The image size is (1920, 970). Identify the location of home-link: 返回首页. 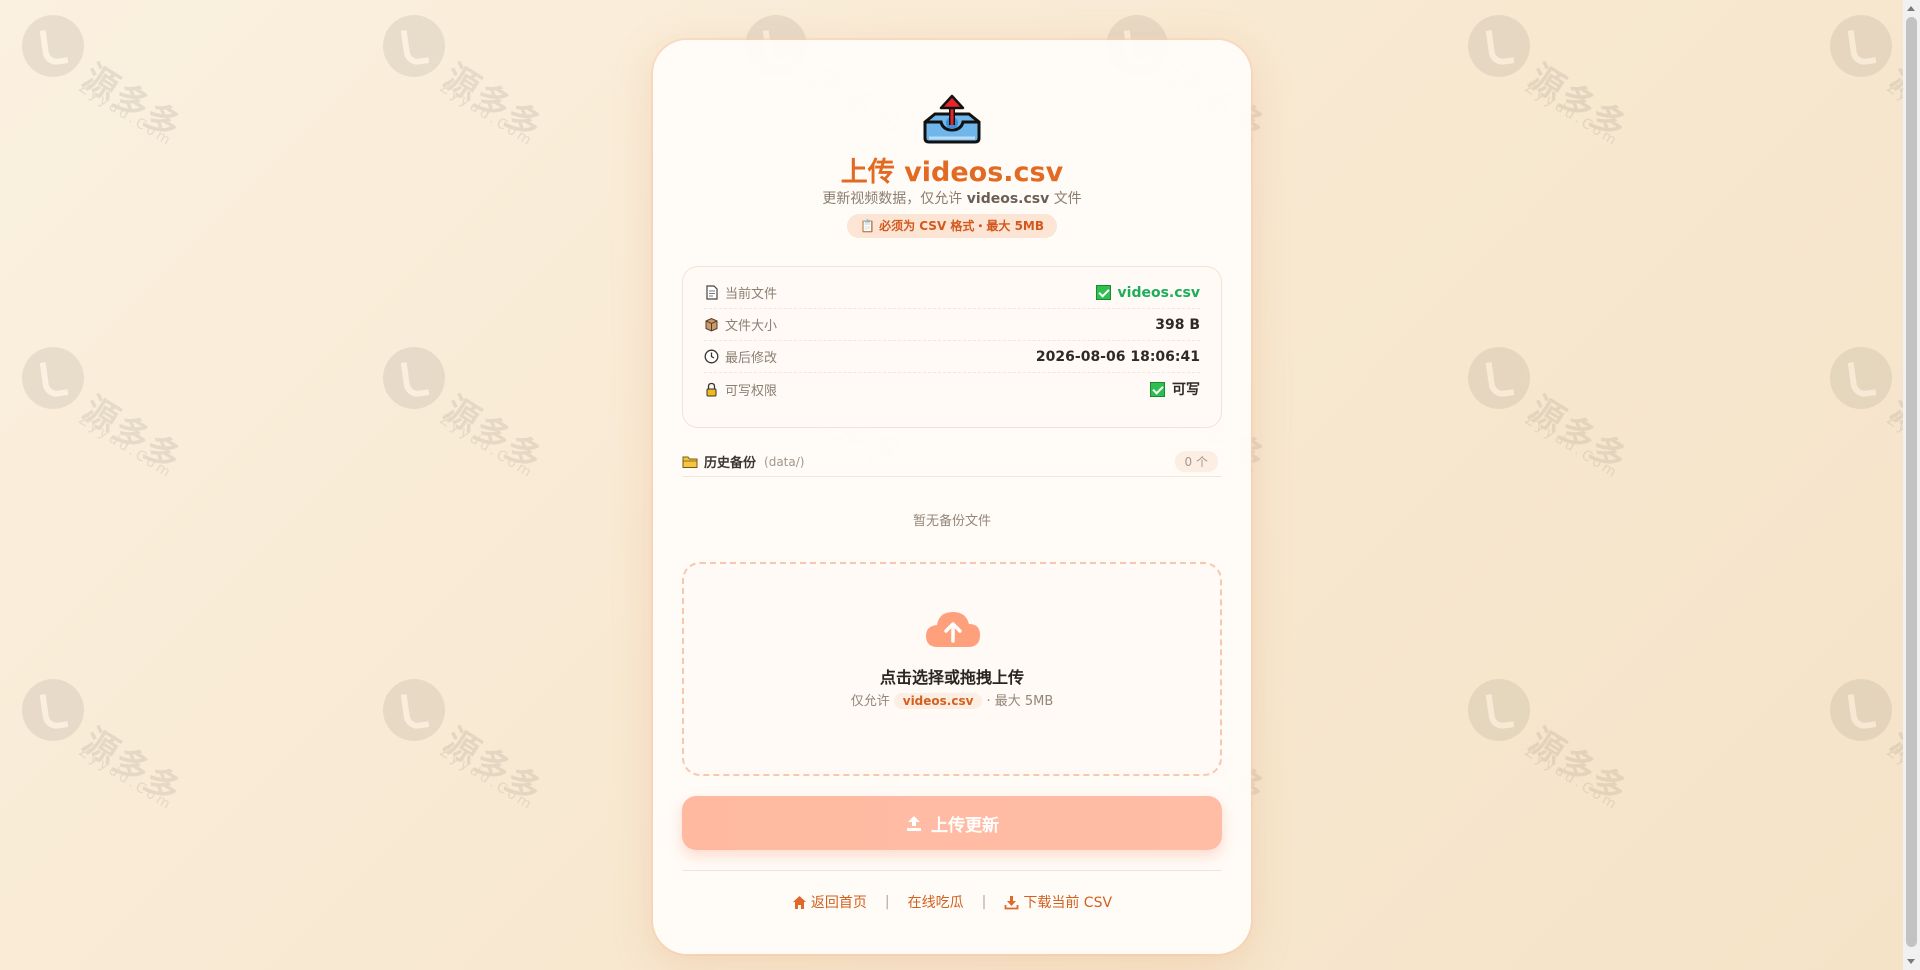
(829, 902).